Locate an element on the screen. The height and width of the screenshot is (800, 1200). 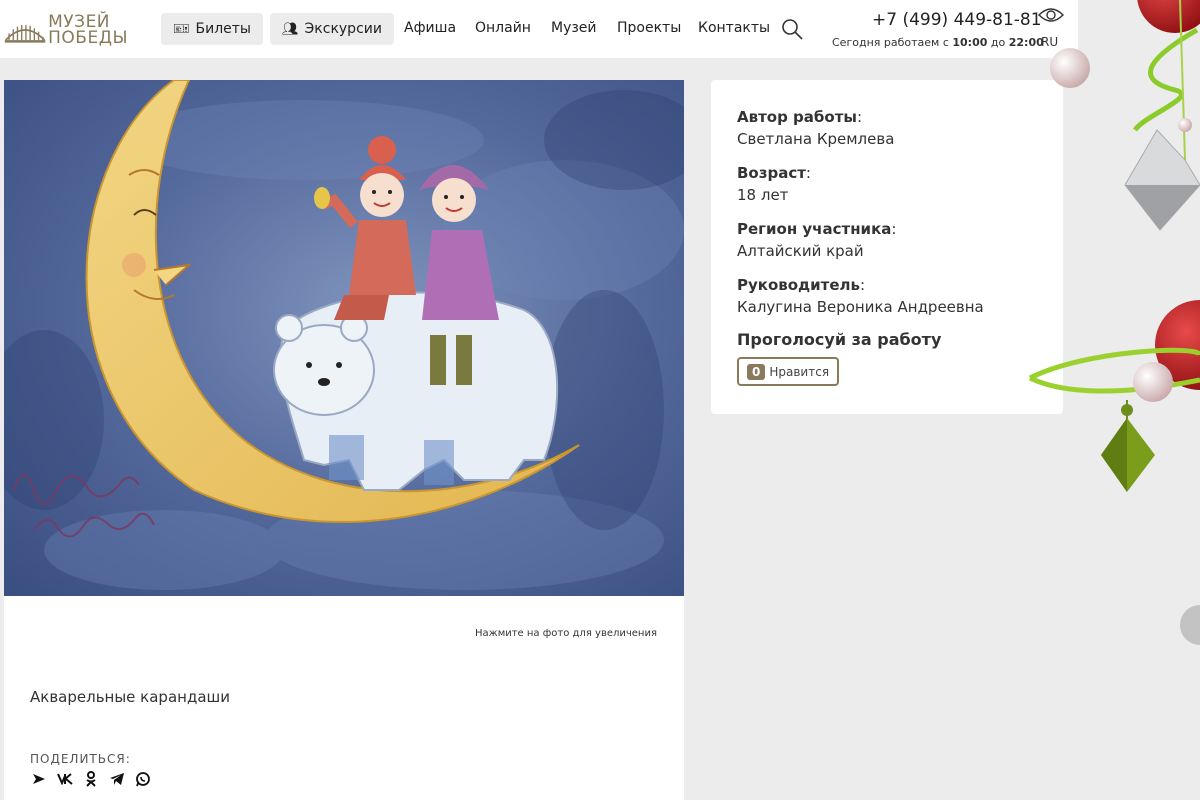
age-row: Возраст: 18 лет is located at coordinates (887, 184).